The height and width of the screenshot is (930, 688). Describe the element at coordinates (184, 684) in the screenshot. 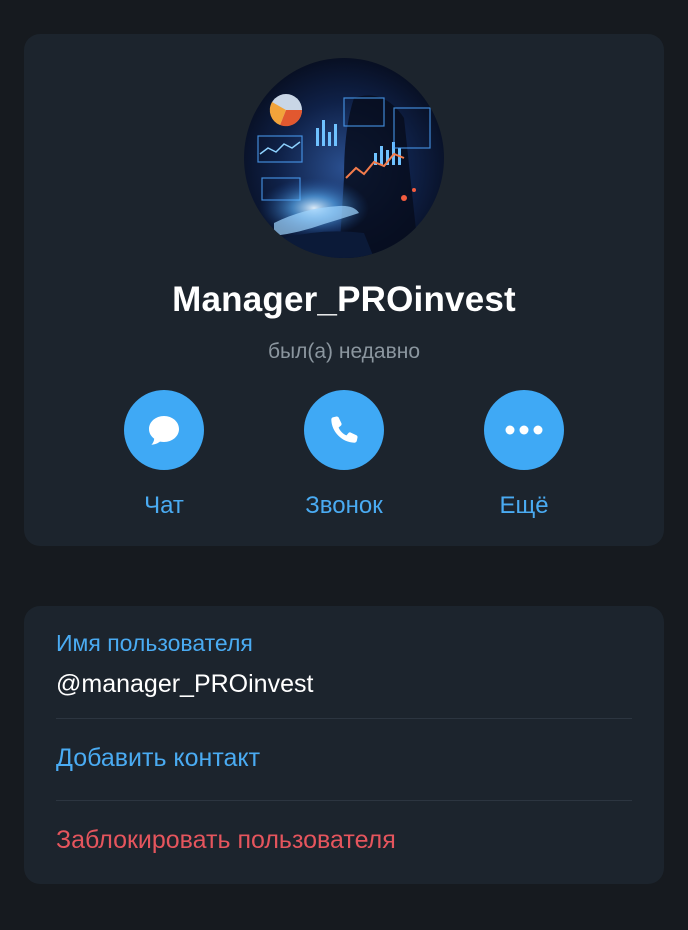

I see `username-value: @manager_PROinvest` at that location.